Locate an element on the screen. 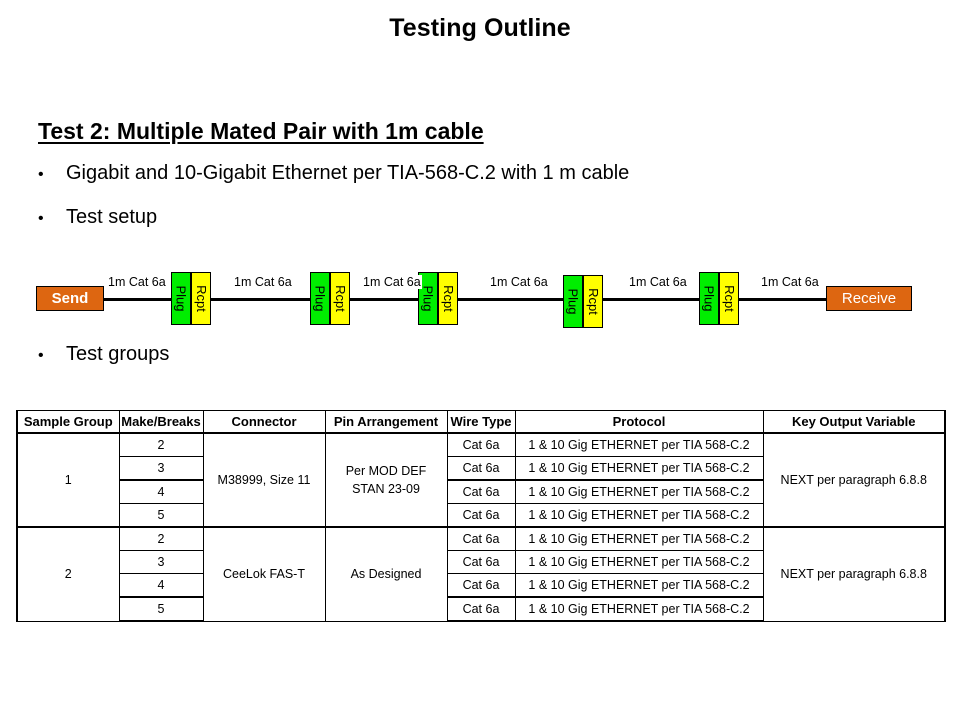 The width and height of the screenshot is (960, 720). cell-pin-arrangement-line1: Per MOD DEF is located at coordinates (386, 470).